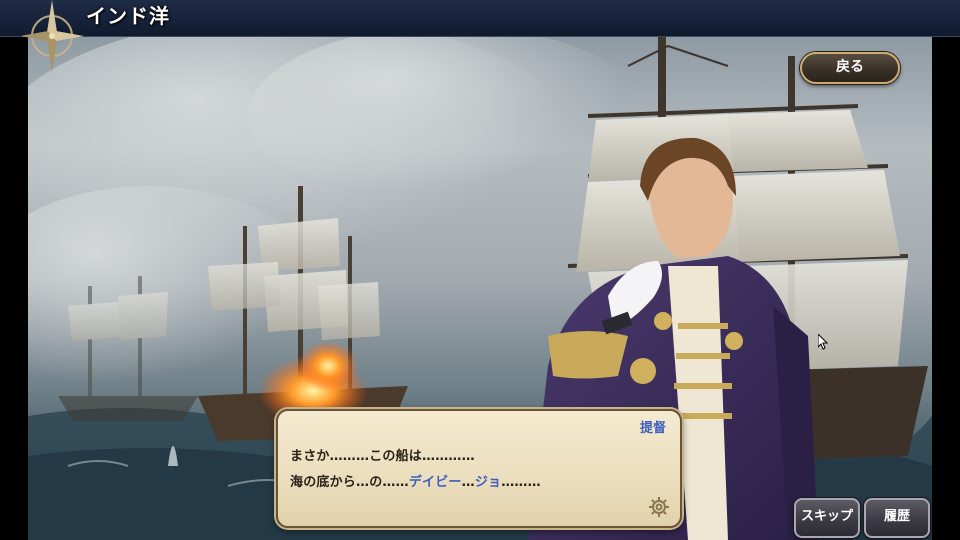 The width and height of the screenshot is (960, 540). I want to click on compass-rose-icon, so click(53, 36).